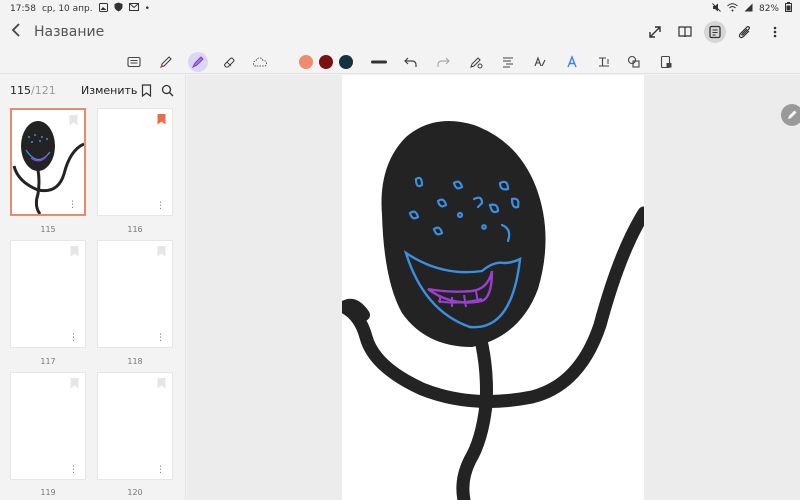  I want to click on stroke-width-tool, so click(379, 62).